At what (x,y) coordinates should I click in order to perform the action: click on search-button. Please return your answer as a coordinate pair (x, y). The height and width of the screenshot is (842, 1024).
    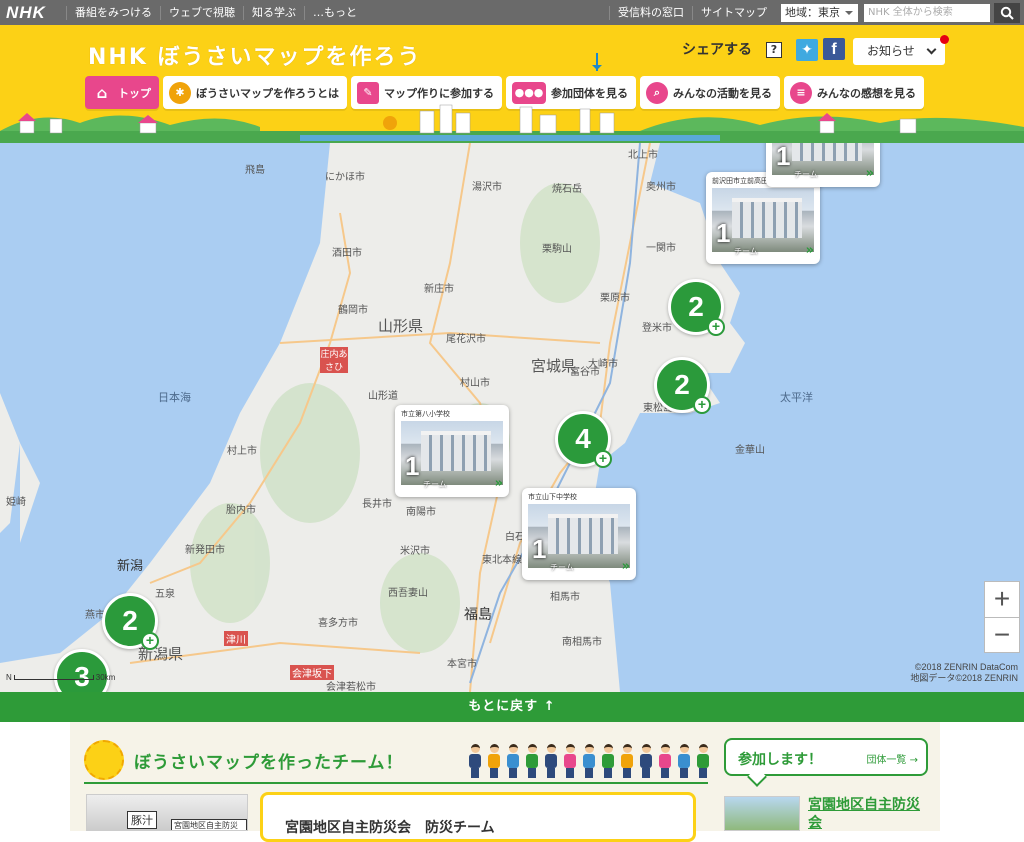
    Looking at the image, I should click on (1007, 12).